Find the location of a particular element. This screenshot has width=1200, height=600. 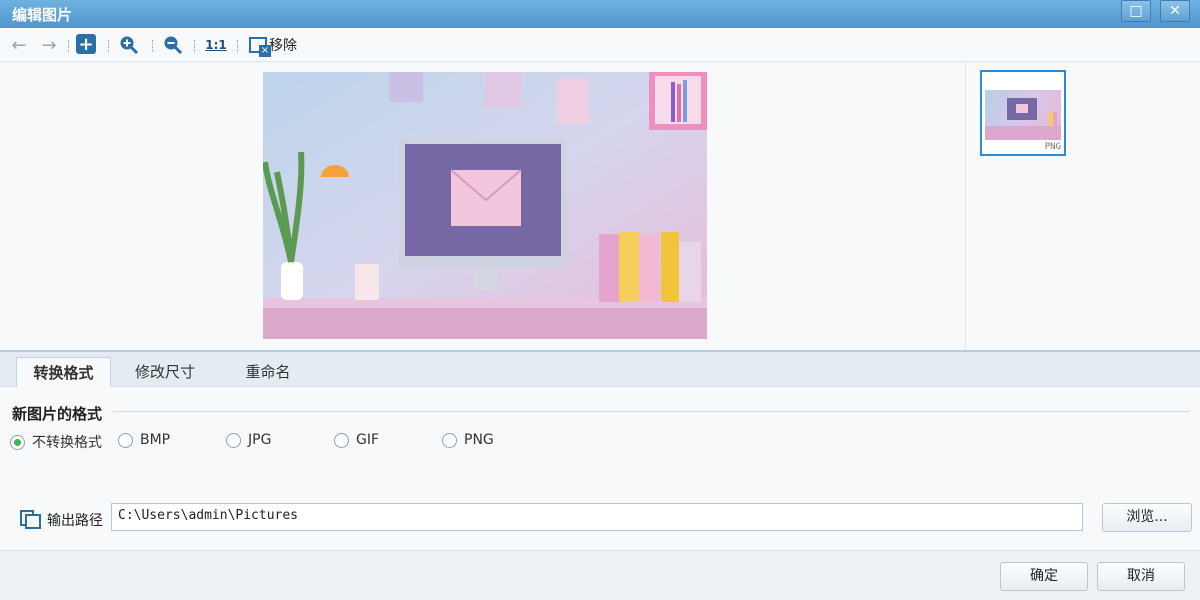

thumbnail-panel: PNG is located at coordinates (1082, 206).